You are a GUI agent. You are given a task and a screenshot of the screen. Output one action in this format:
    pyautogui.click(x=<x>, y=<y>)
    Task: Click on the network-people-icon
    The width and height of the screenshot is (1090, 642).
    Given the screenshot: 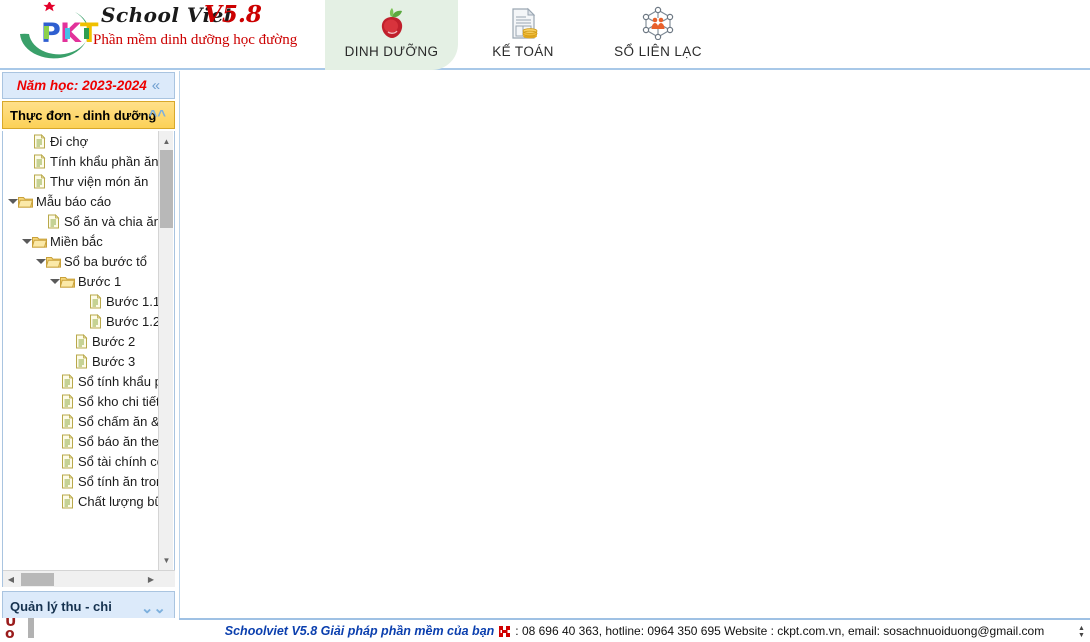 What is the action you would take?
    pyautogui.click(x=658, y=23)
    